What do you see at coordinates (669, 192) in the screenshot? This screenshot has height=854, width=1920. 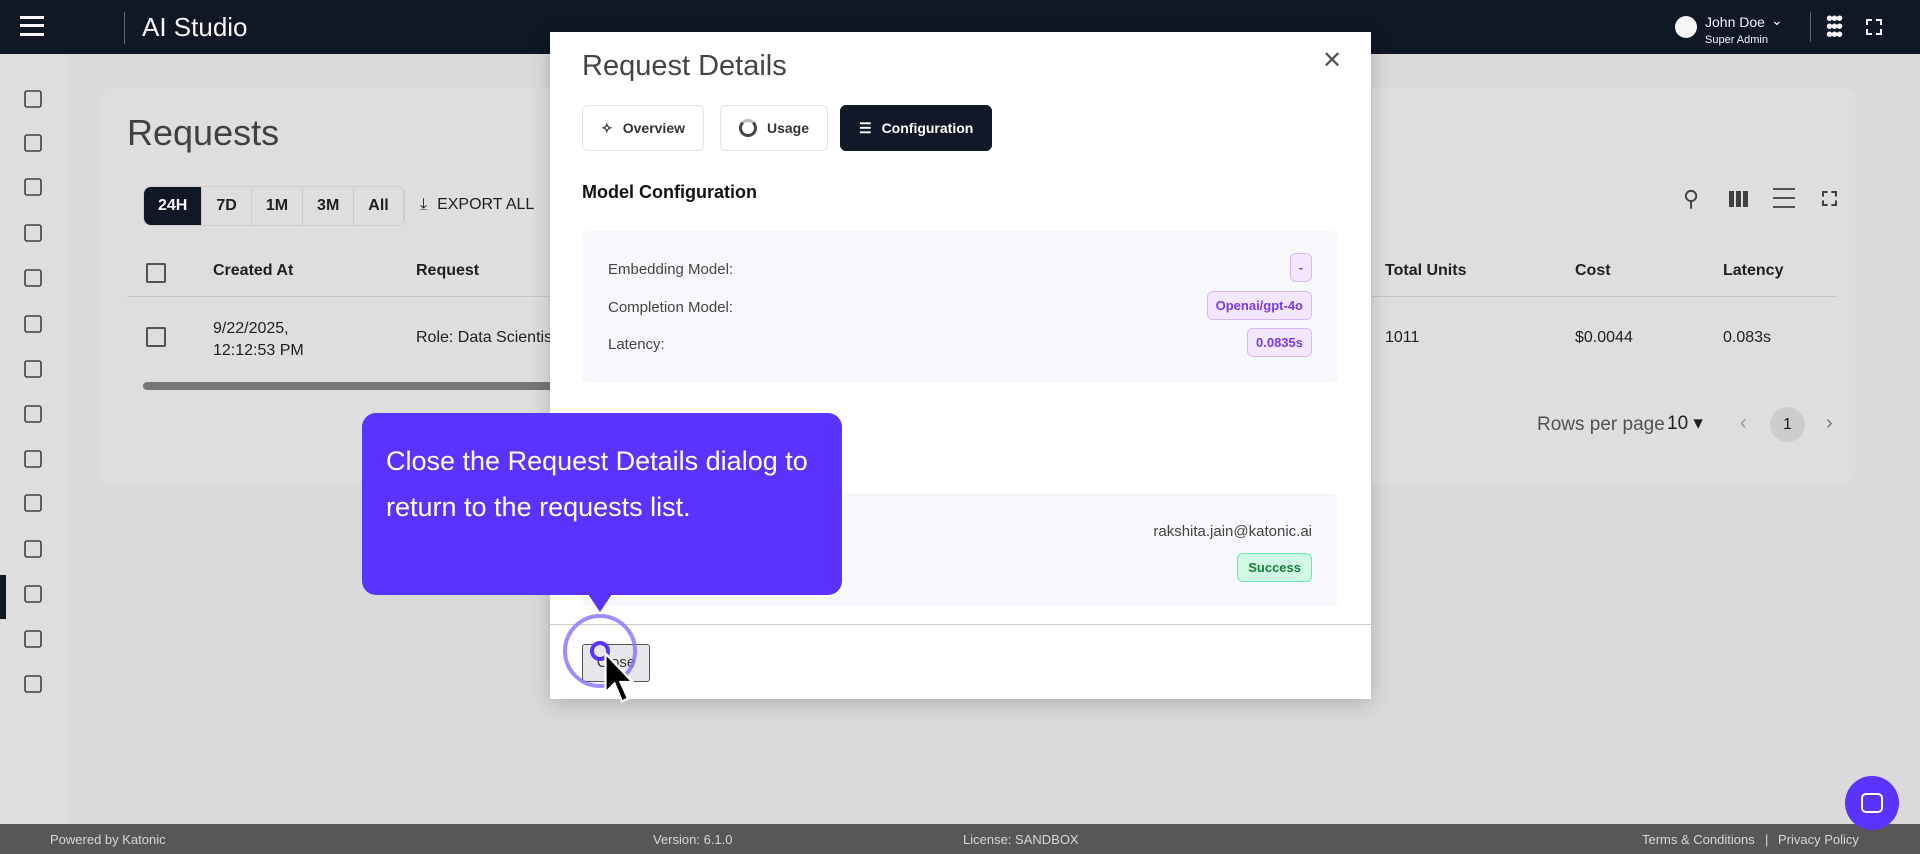 I see `section-title: Model Configuration` at bounding box center [669, 192].